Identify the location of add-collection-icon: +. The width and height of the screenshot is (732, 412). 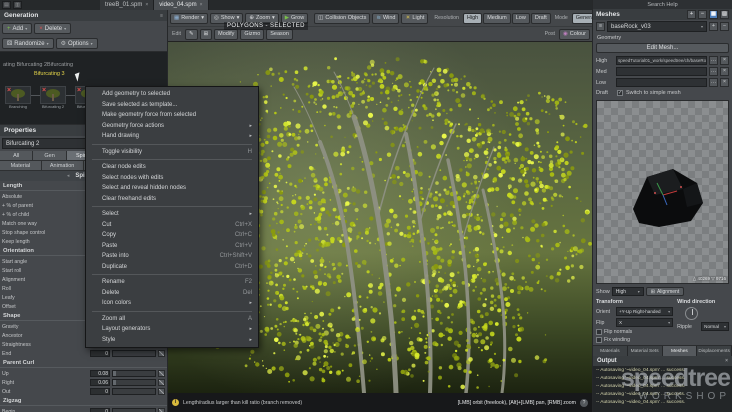
(713, 26).